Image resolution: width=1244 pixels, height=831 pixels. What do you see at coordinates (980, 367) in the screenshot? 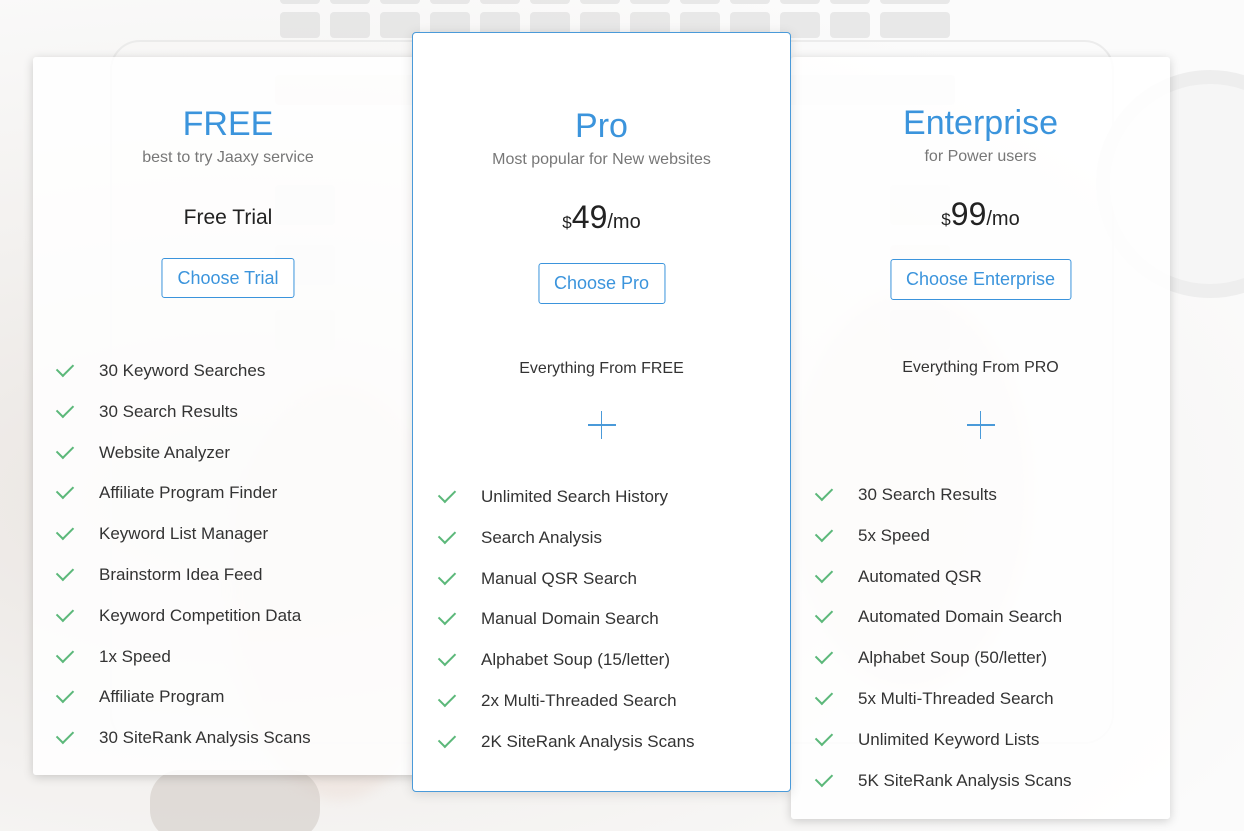
I see `everything-from-label: Everything From PRO` at bounding box center [980, 367].